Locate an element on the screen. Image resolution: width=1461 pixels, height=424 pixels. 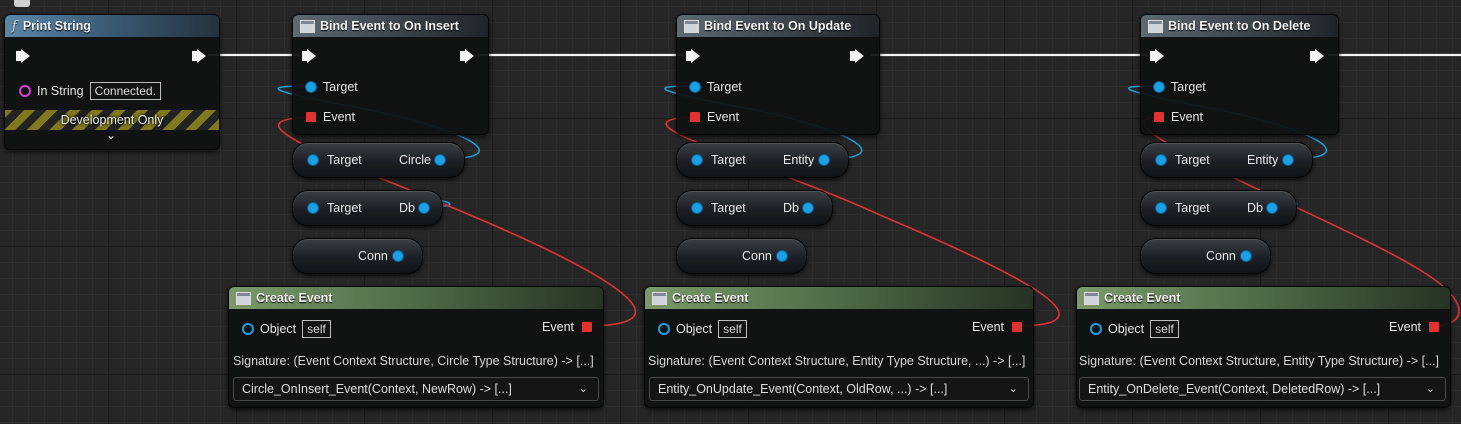
bind-event-node-1: Bind Event to On Insert Target Event is located at coordinates (390, 74).